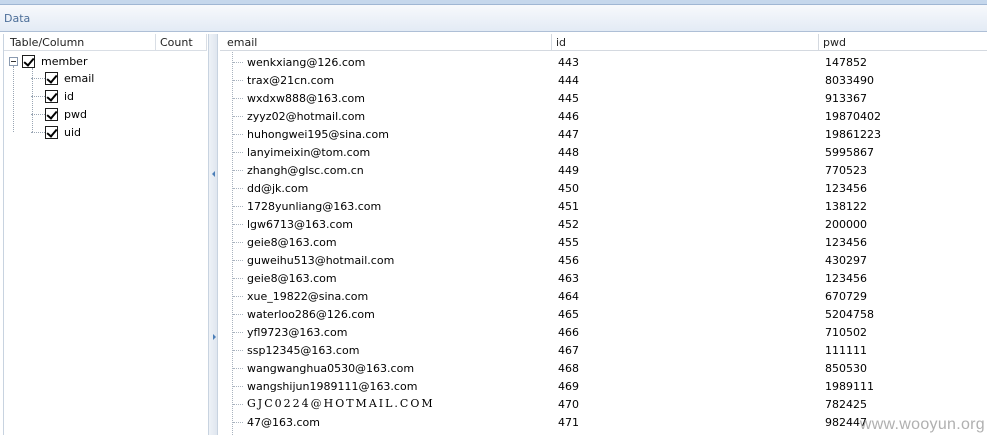 The image size is (987, 435). What do you see at coordinates (603, 242) in the screenshot?
I see `table-row: geie8@163.com 455 123456` at bounding box center [603, 242].